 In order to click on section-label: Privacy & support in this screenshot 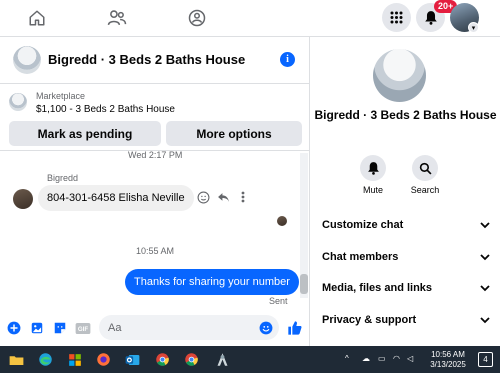, I will do `click(369, 320)`.